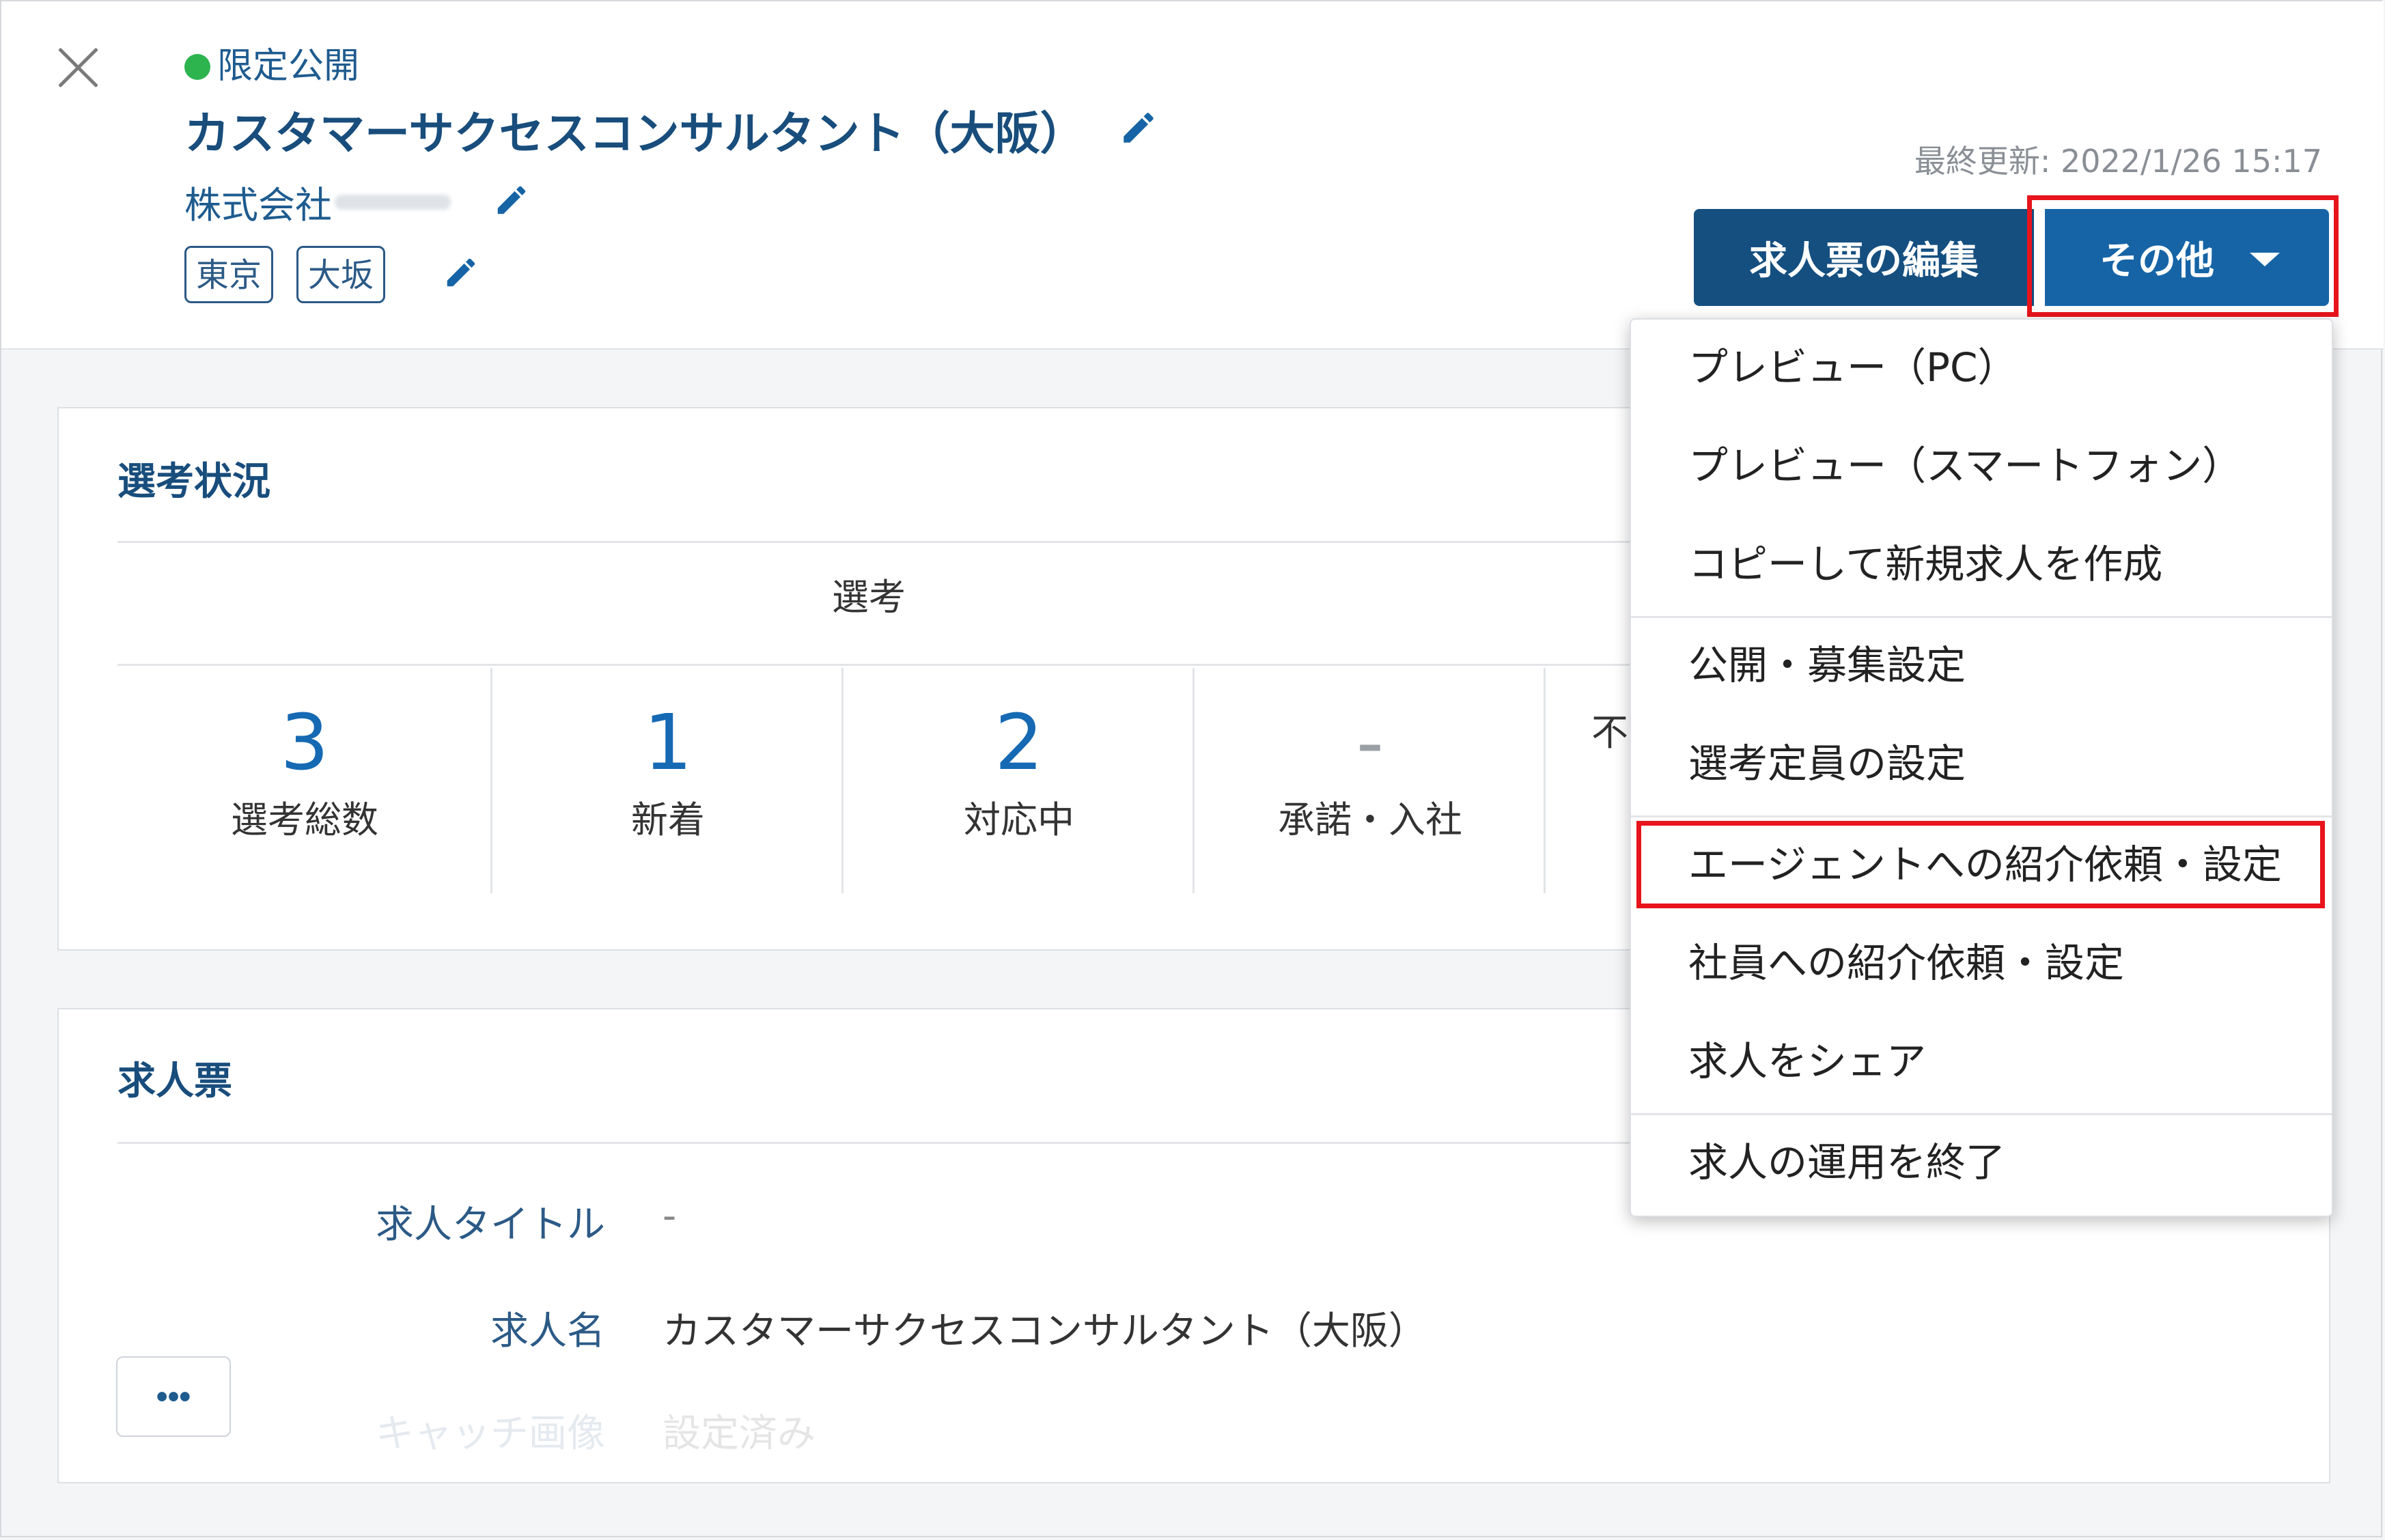 This screenshot has width=2385, height=1540. Describe the element at coordinates (1019, 743) in the screenshot. I see `stat-value: 2` at that location.